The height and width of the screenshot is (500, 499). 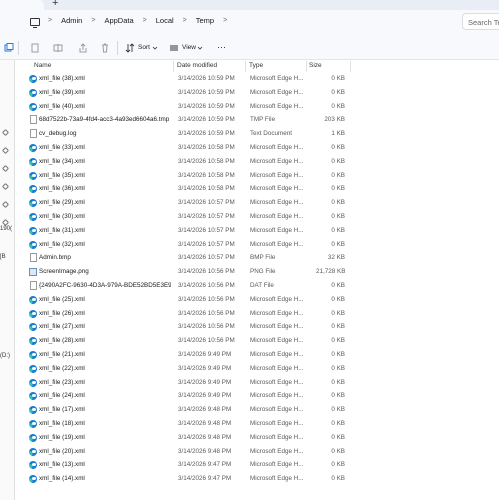 I want to click on rename-icon, so click(x=58, y=48).